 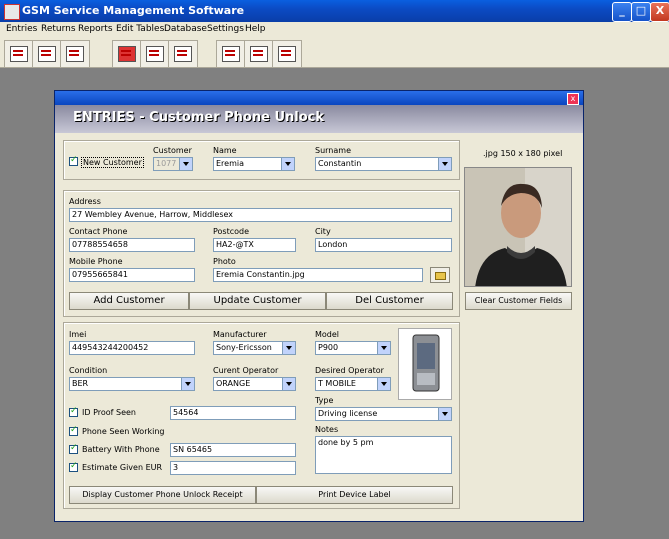 I want to click on unlock-entry-icon, so click(x=19, y=54).